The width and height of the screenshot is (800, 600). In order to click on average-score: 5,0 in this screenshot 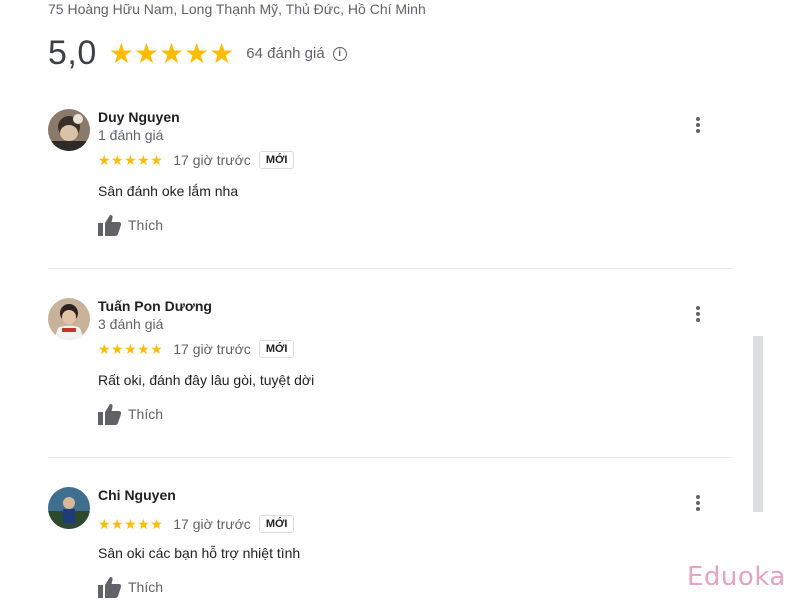, I will do `click(72, 53)`.